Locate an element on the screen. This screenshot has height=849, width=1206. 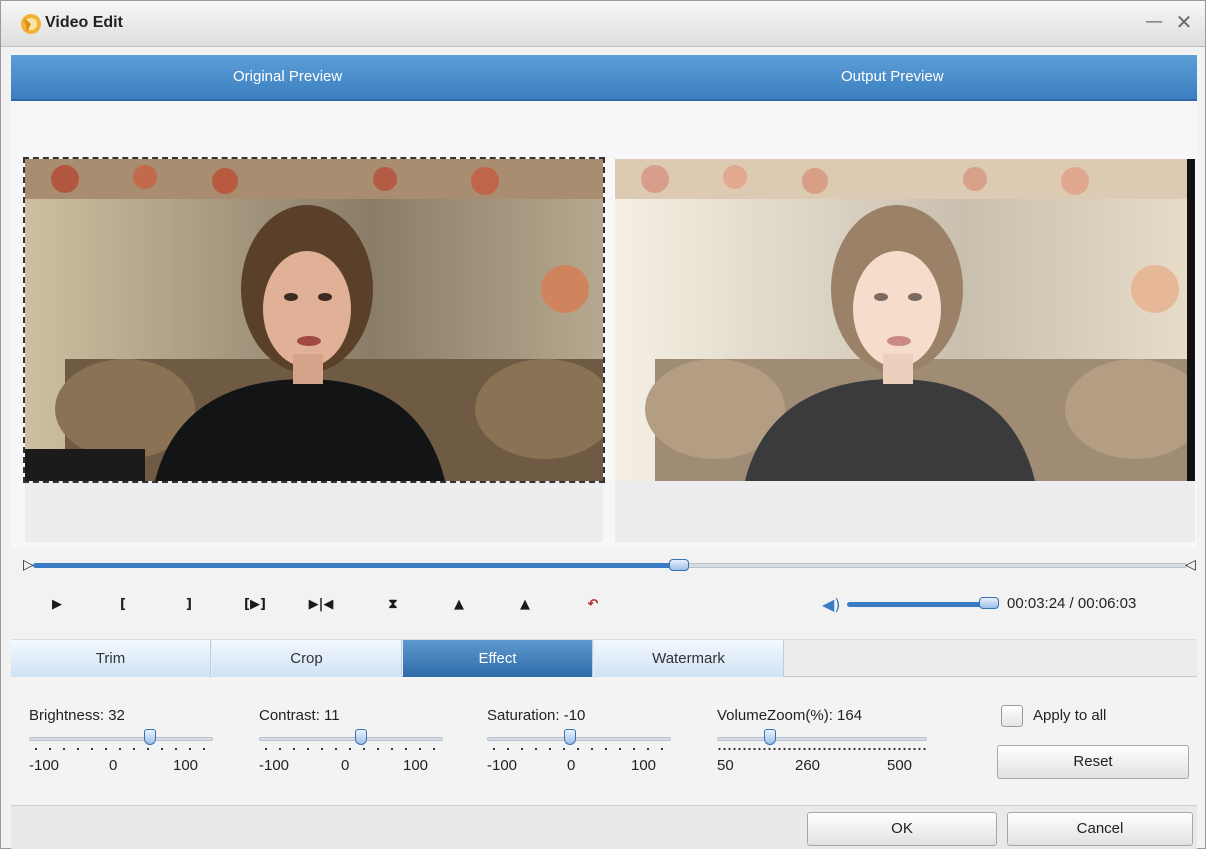
rotate-right-button: ▲ is located at coordinates (525, 605).